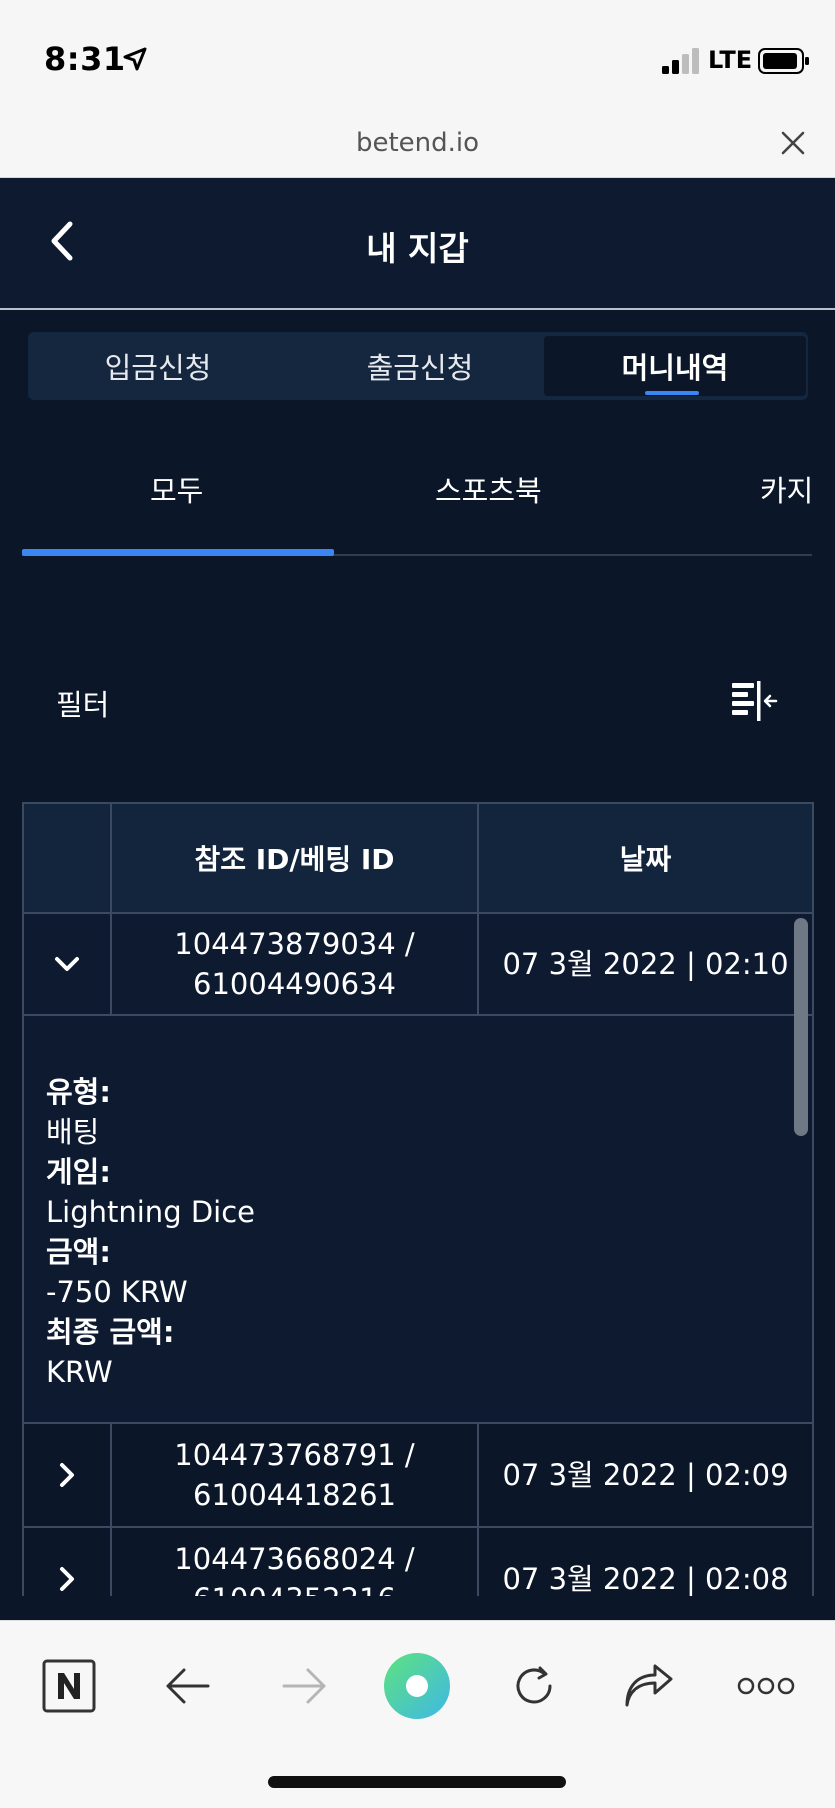 This screenshot has width=835, height=1808. Describe the element at coordinates (135, 59) in the screenshot. I see `location-arrow-icon` at that location.